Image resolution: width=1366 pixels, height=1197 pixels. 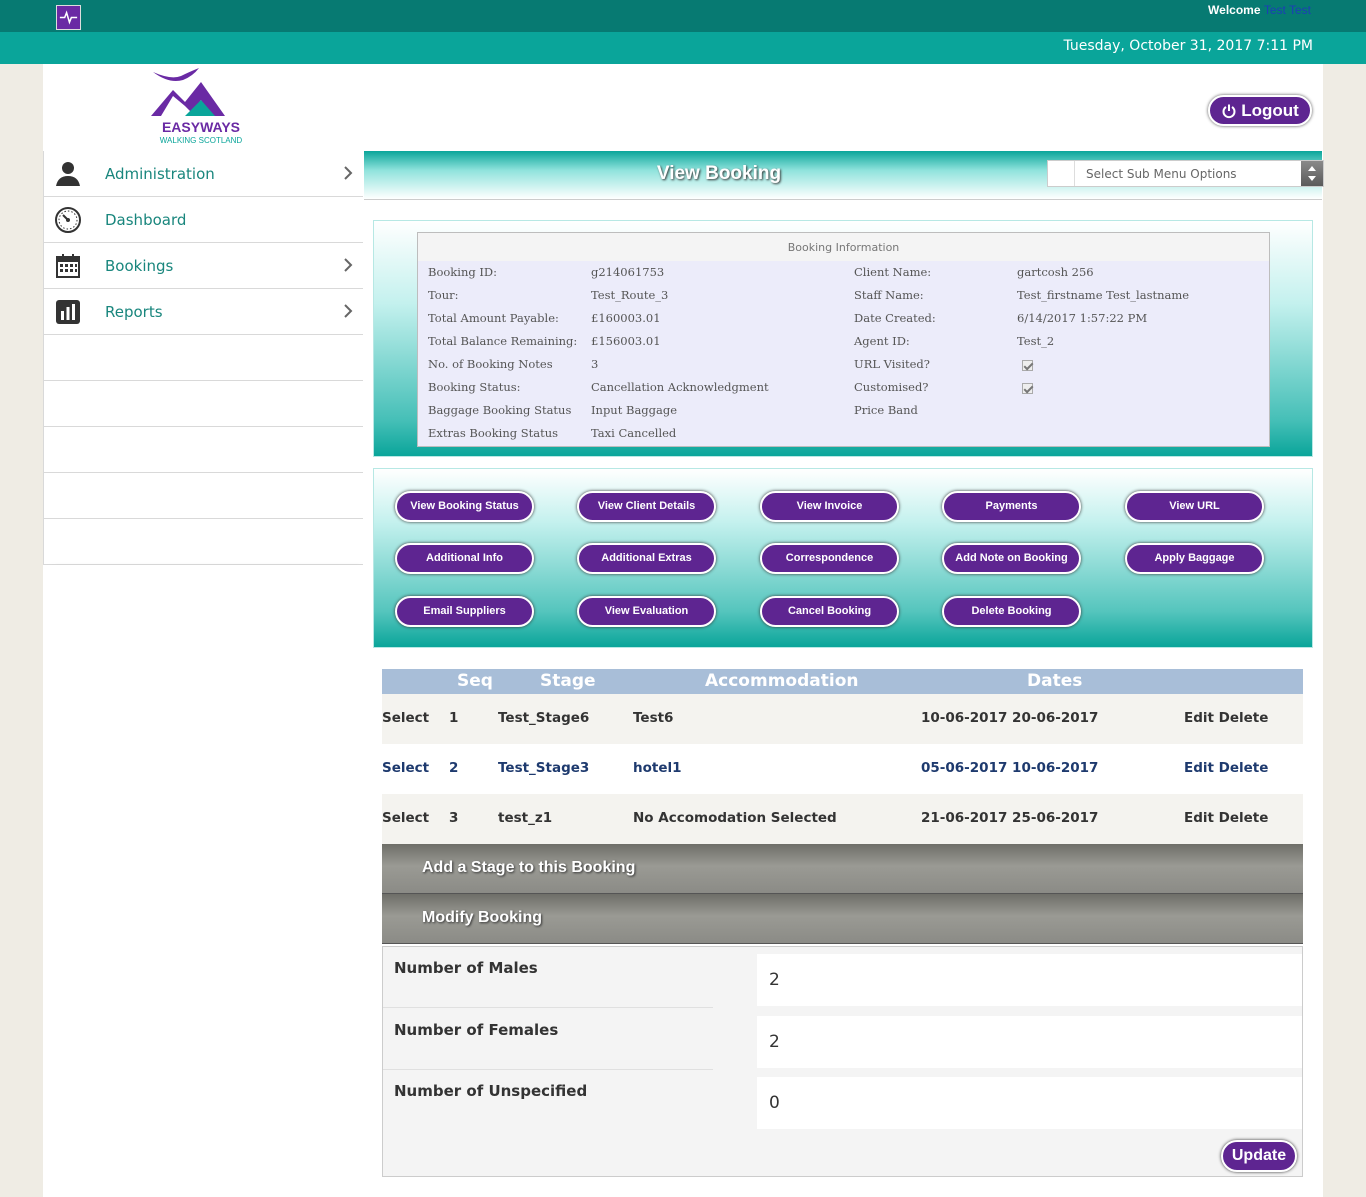 I want to click on dashboard-icon, so click(x=68, y=220).